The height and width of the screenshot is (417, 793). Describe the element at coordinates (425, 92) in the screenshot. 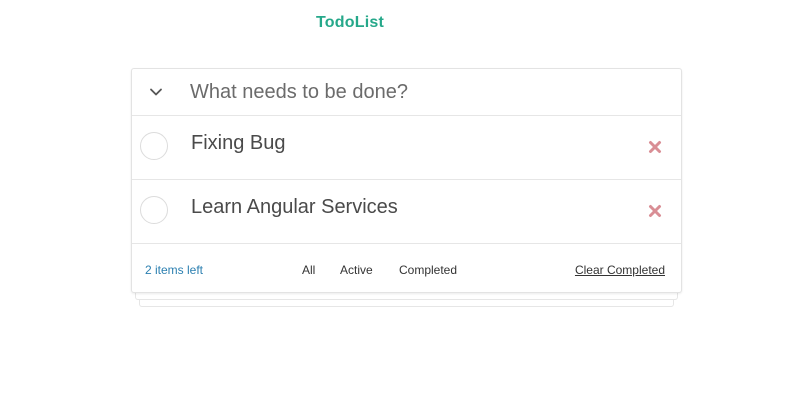

I see `new-todo-input` at that location.